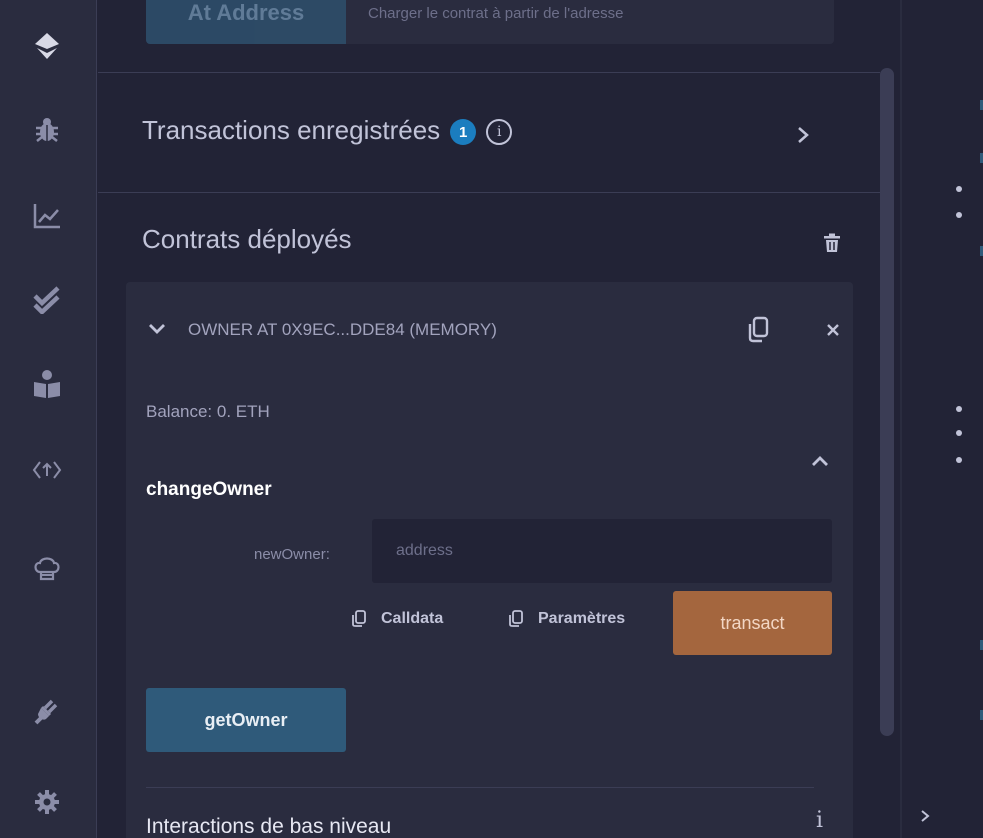 The height and width of the screenshot is (838, 983). What do you see at coordinates (47, 130) in the screenshot?
I see `bug-icon` at bounding box center [47, 130].